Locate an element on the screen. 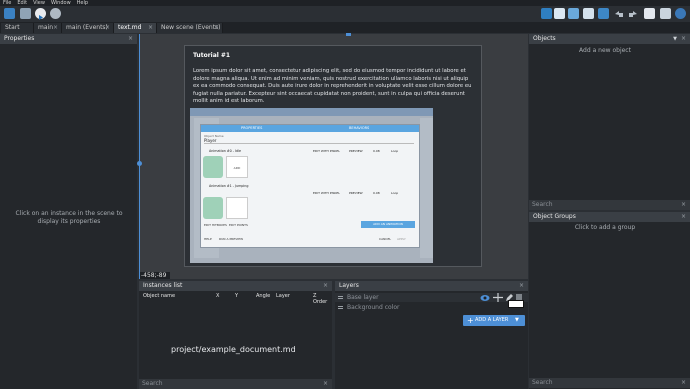 This screenshot has width=690, height=389. layer-name: Background color is located at coordinates (373, 307).